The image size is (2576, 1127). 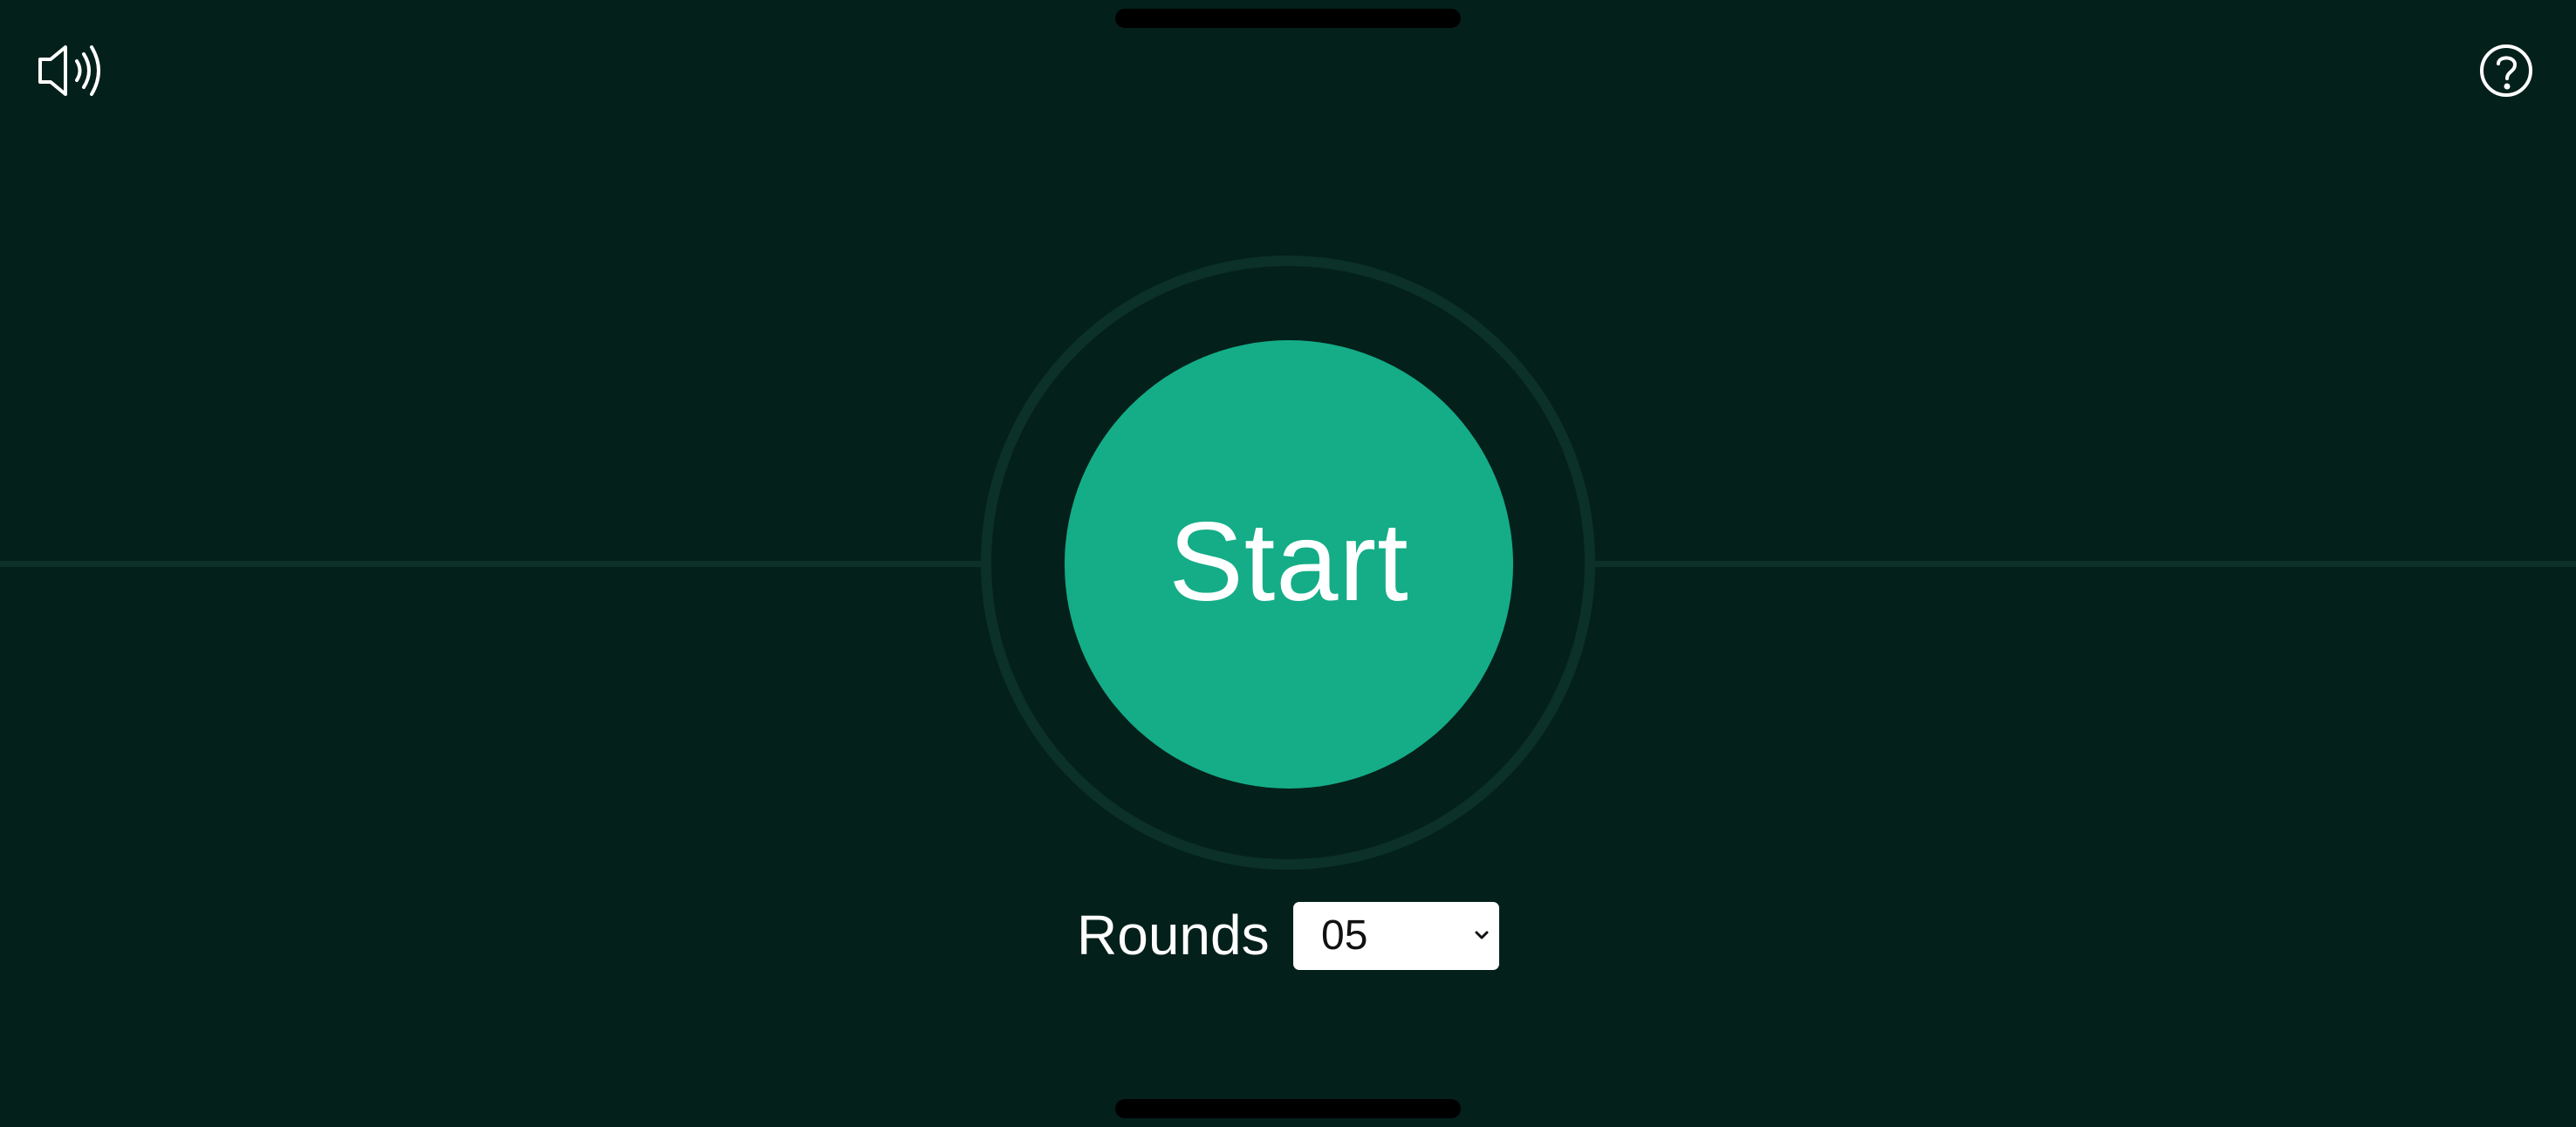 I want to click on help-button, so click(x=2507, y=70).